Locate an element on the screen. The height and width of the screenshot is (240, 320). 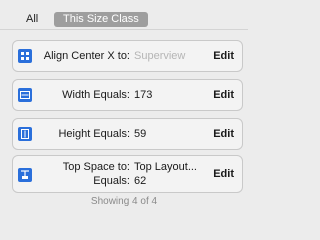
constraint-label: Align Center X to: is located at coordinates (86, 56).